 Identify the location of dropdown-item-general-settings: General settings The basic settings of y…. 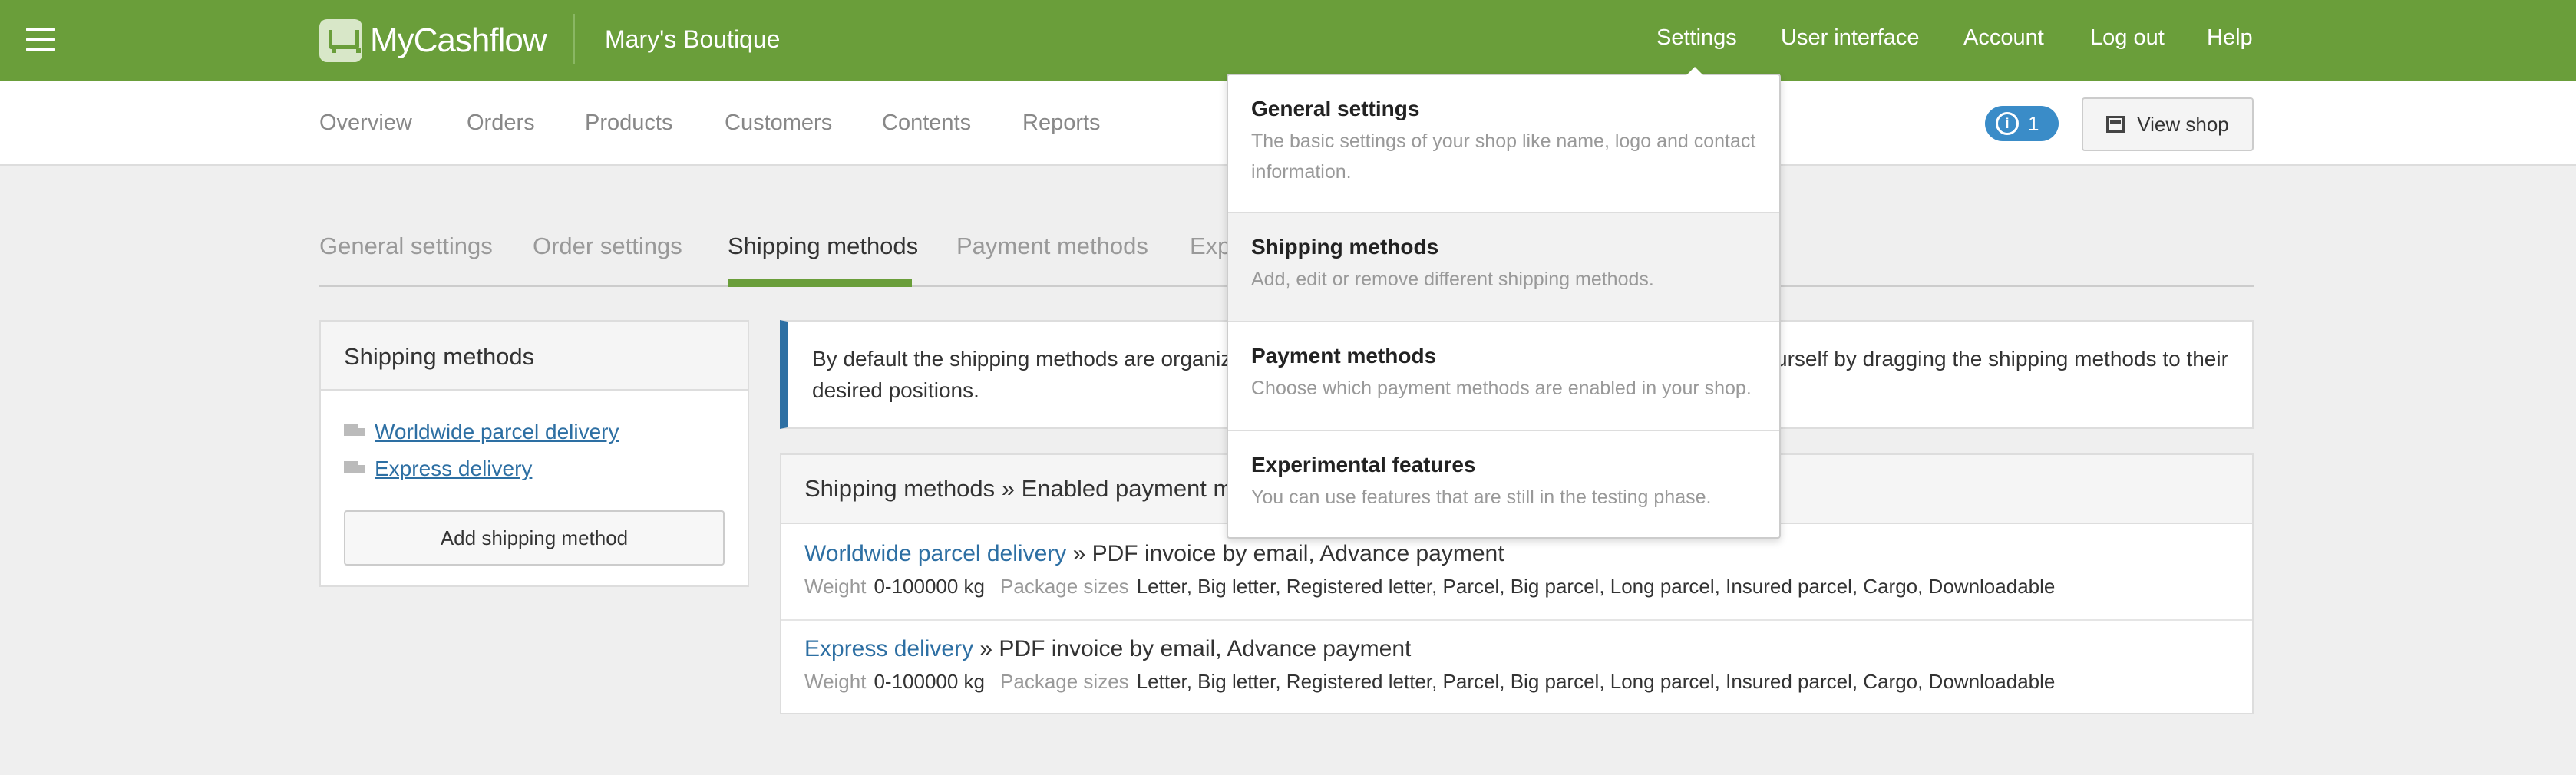
(1503, 144).